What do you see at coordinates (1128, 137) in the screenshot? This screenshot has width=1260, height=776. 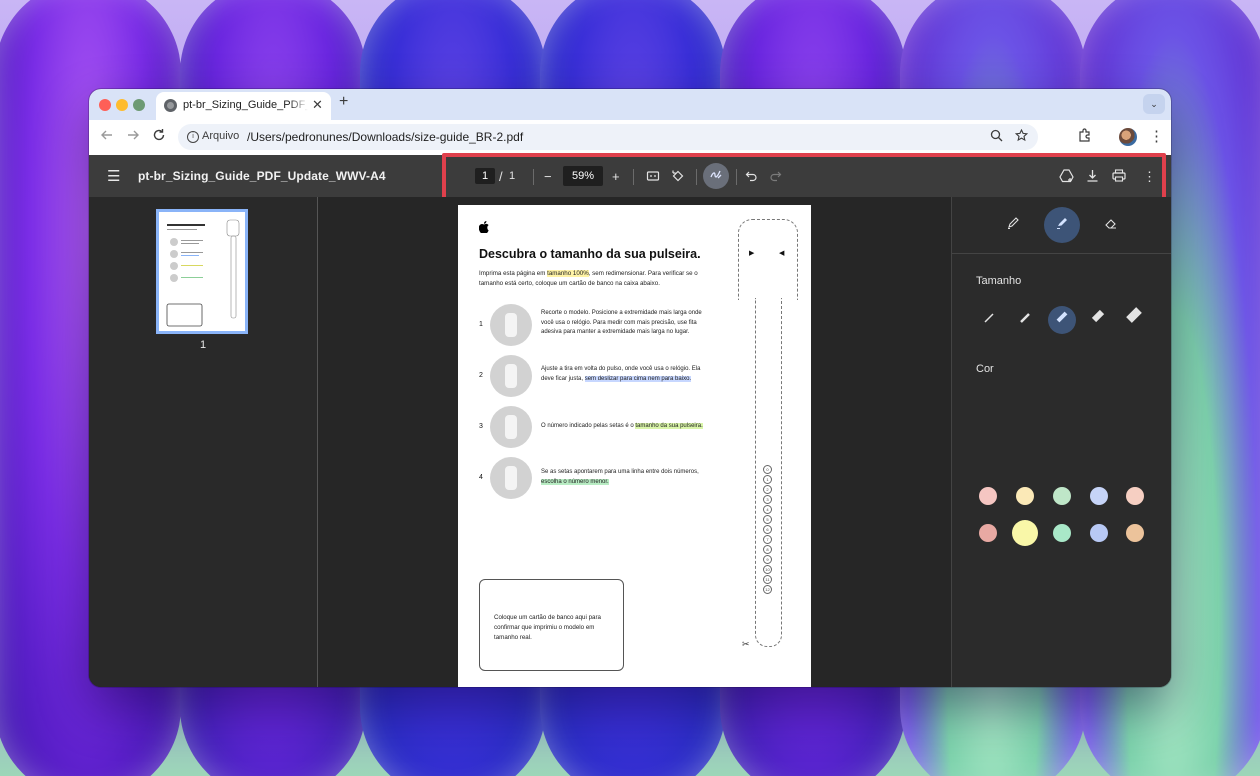 I see `profile-avatar` at bounding box center [1128, 137].